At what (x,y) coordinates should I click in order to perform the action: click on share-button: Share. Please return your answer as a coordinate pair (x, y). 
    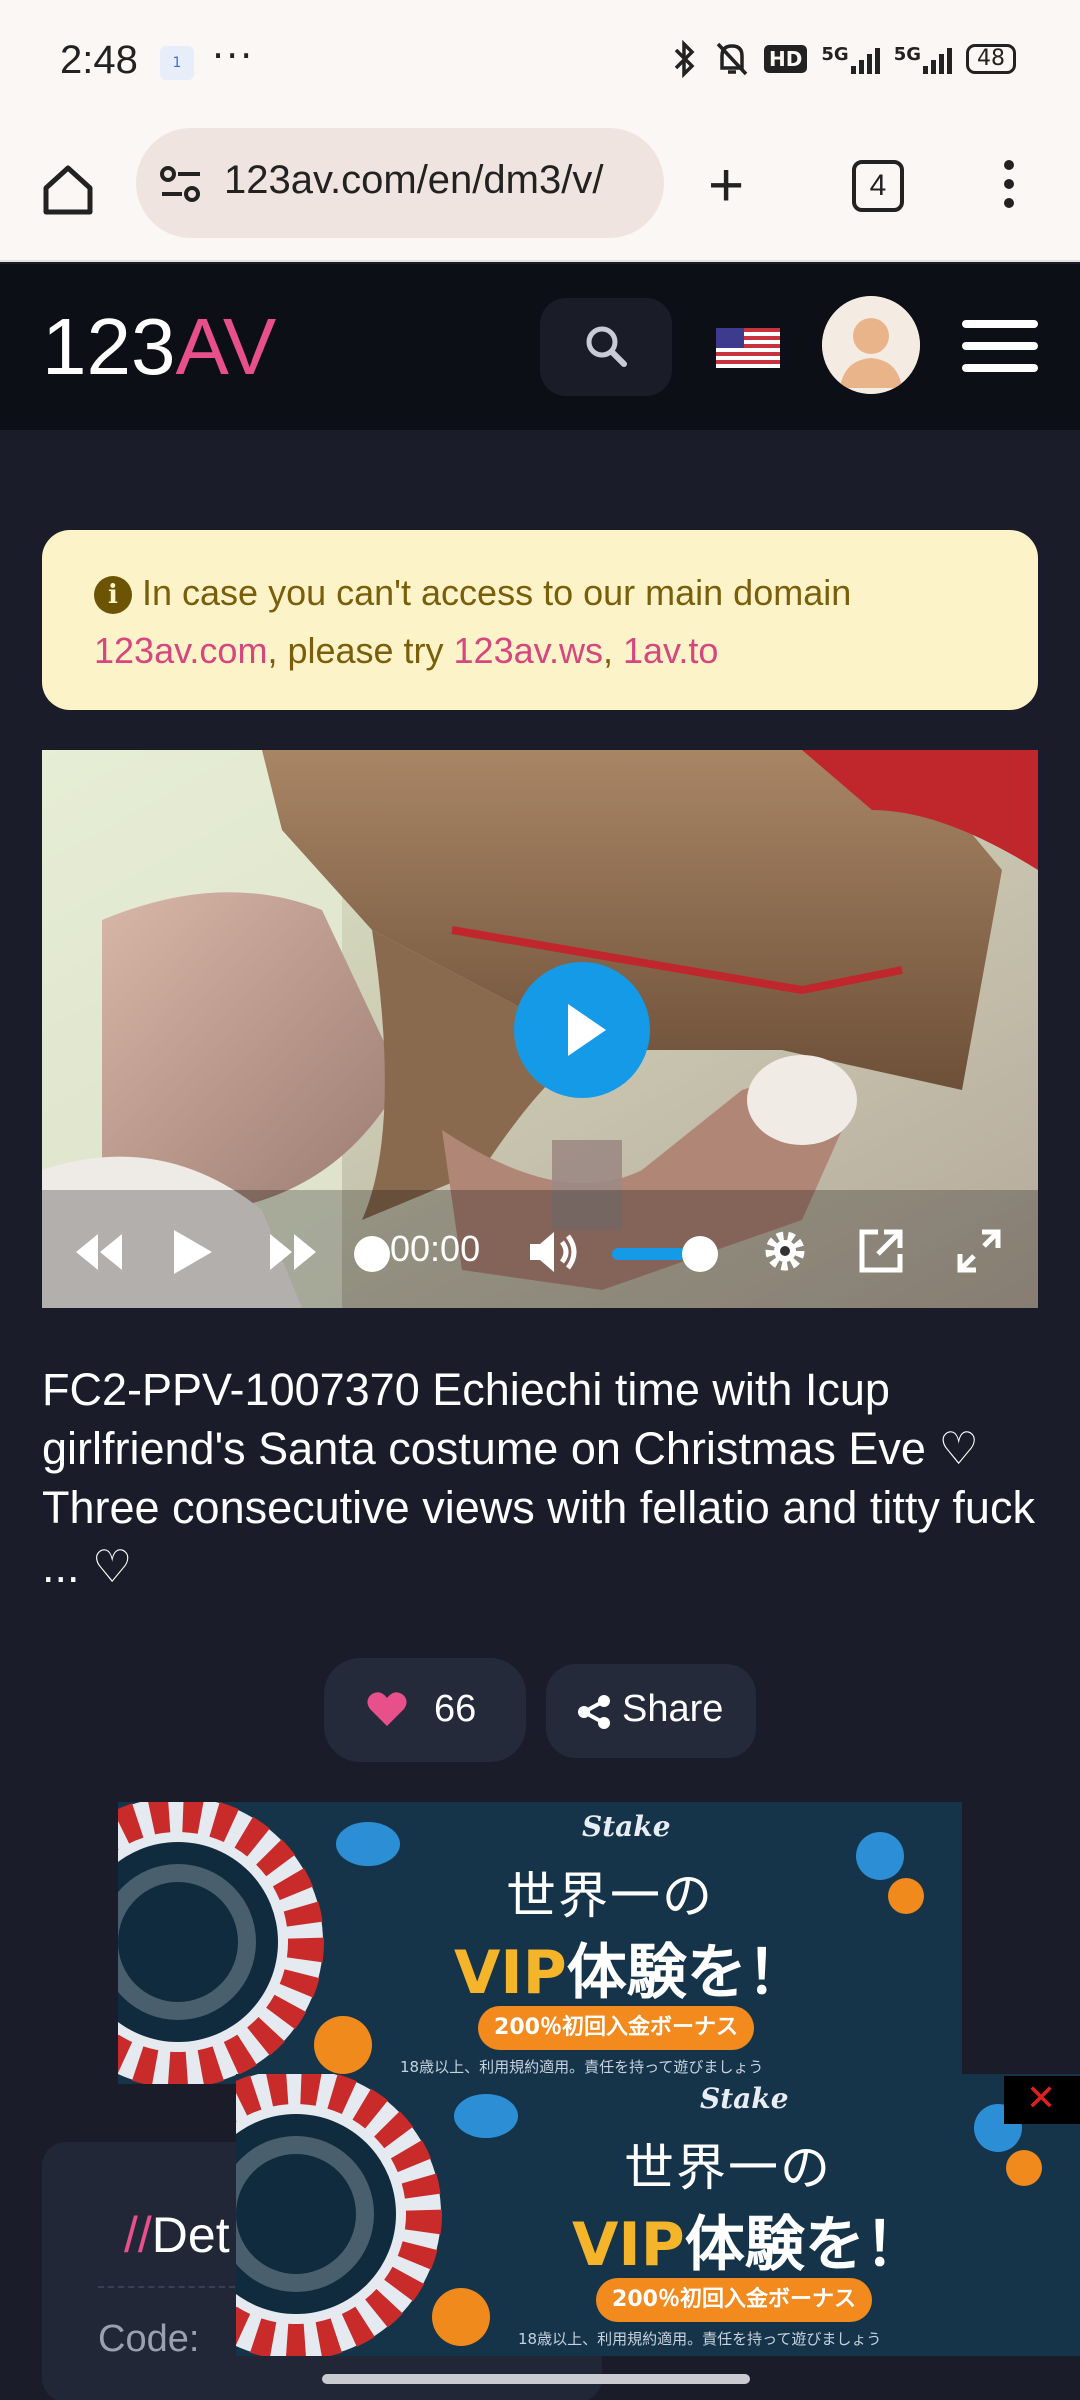
    Looking at the image, I should click on (651, 1711).